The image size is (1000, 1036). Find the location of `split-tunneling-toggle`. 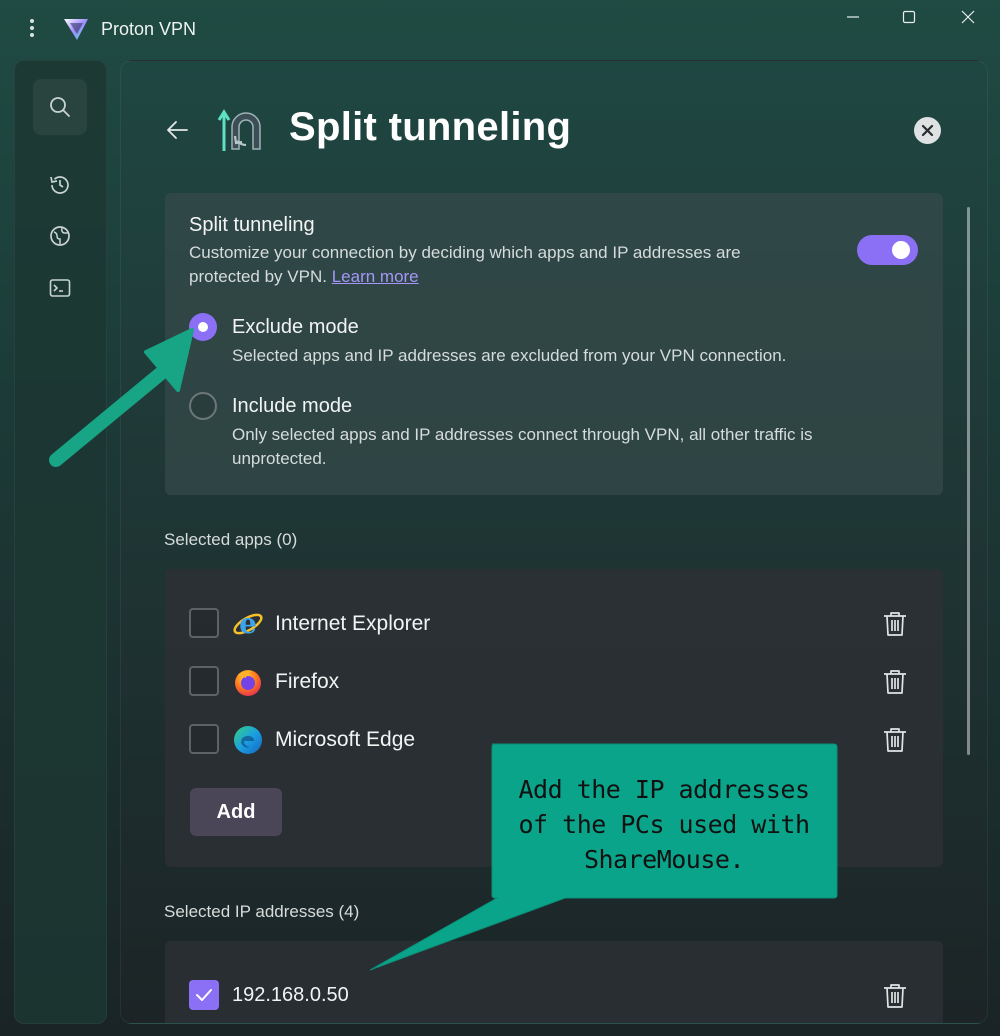

split-tunneling-toggle is located at coordinates (887, 250).